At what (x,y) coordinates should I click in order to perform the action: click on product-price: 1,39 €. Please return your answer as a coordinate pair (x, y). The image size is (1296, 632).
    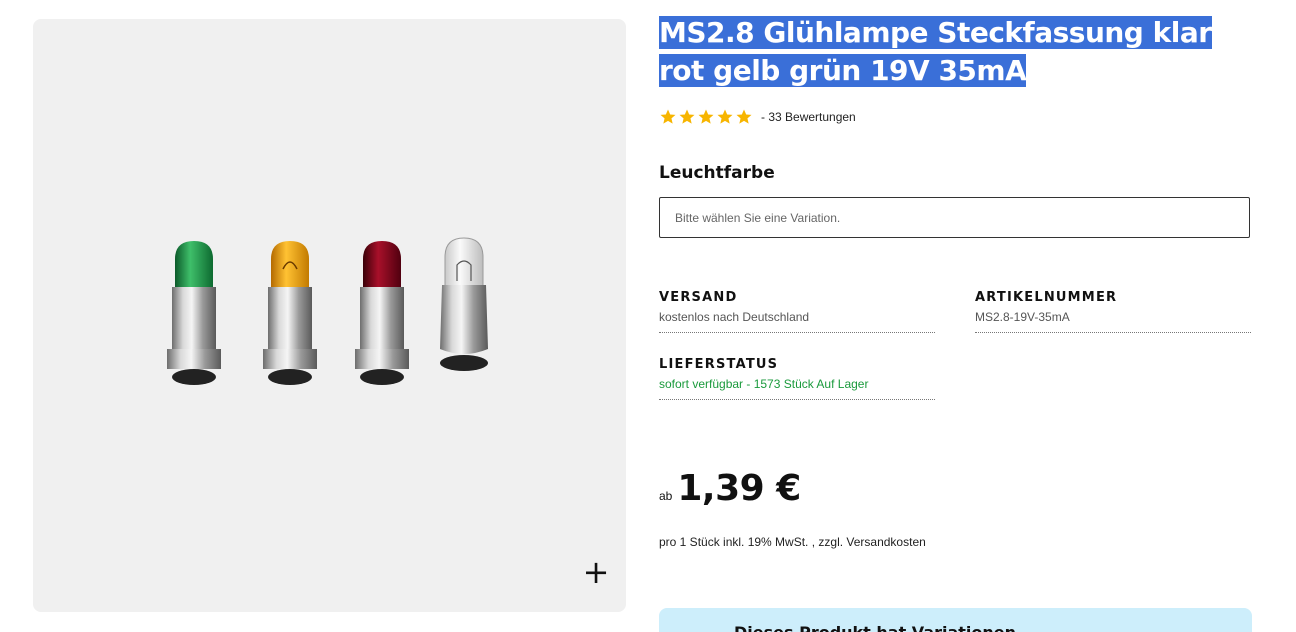
    Looking at the image, I should click on (739, 488).